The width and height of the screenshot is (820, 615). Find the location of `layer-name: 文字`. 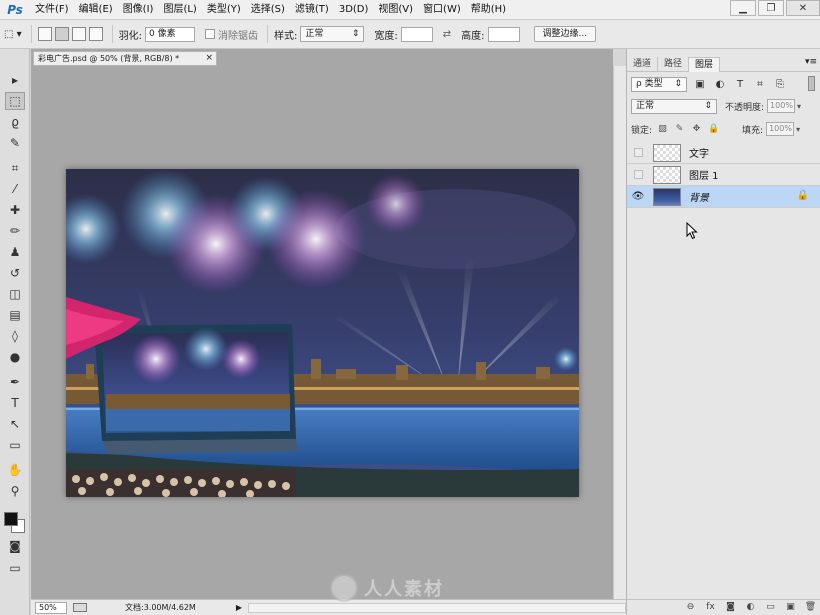

layer-name: 文字 is located at coordinates (699, 154).